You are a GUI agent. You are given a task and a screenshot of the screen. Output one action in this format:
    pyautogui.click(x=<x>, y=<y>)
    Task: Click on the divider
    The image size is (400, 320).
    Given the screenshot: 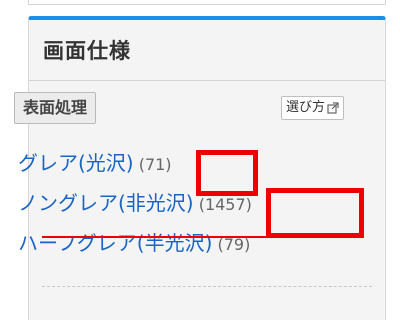 What is the action you would take?
    pyautogui.click(x=207, y=286)
    